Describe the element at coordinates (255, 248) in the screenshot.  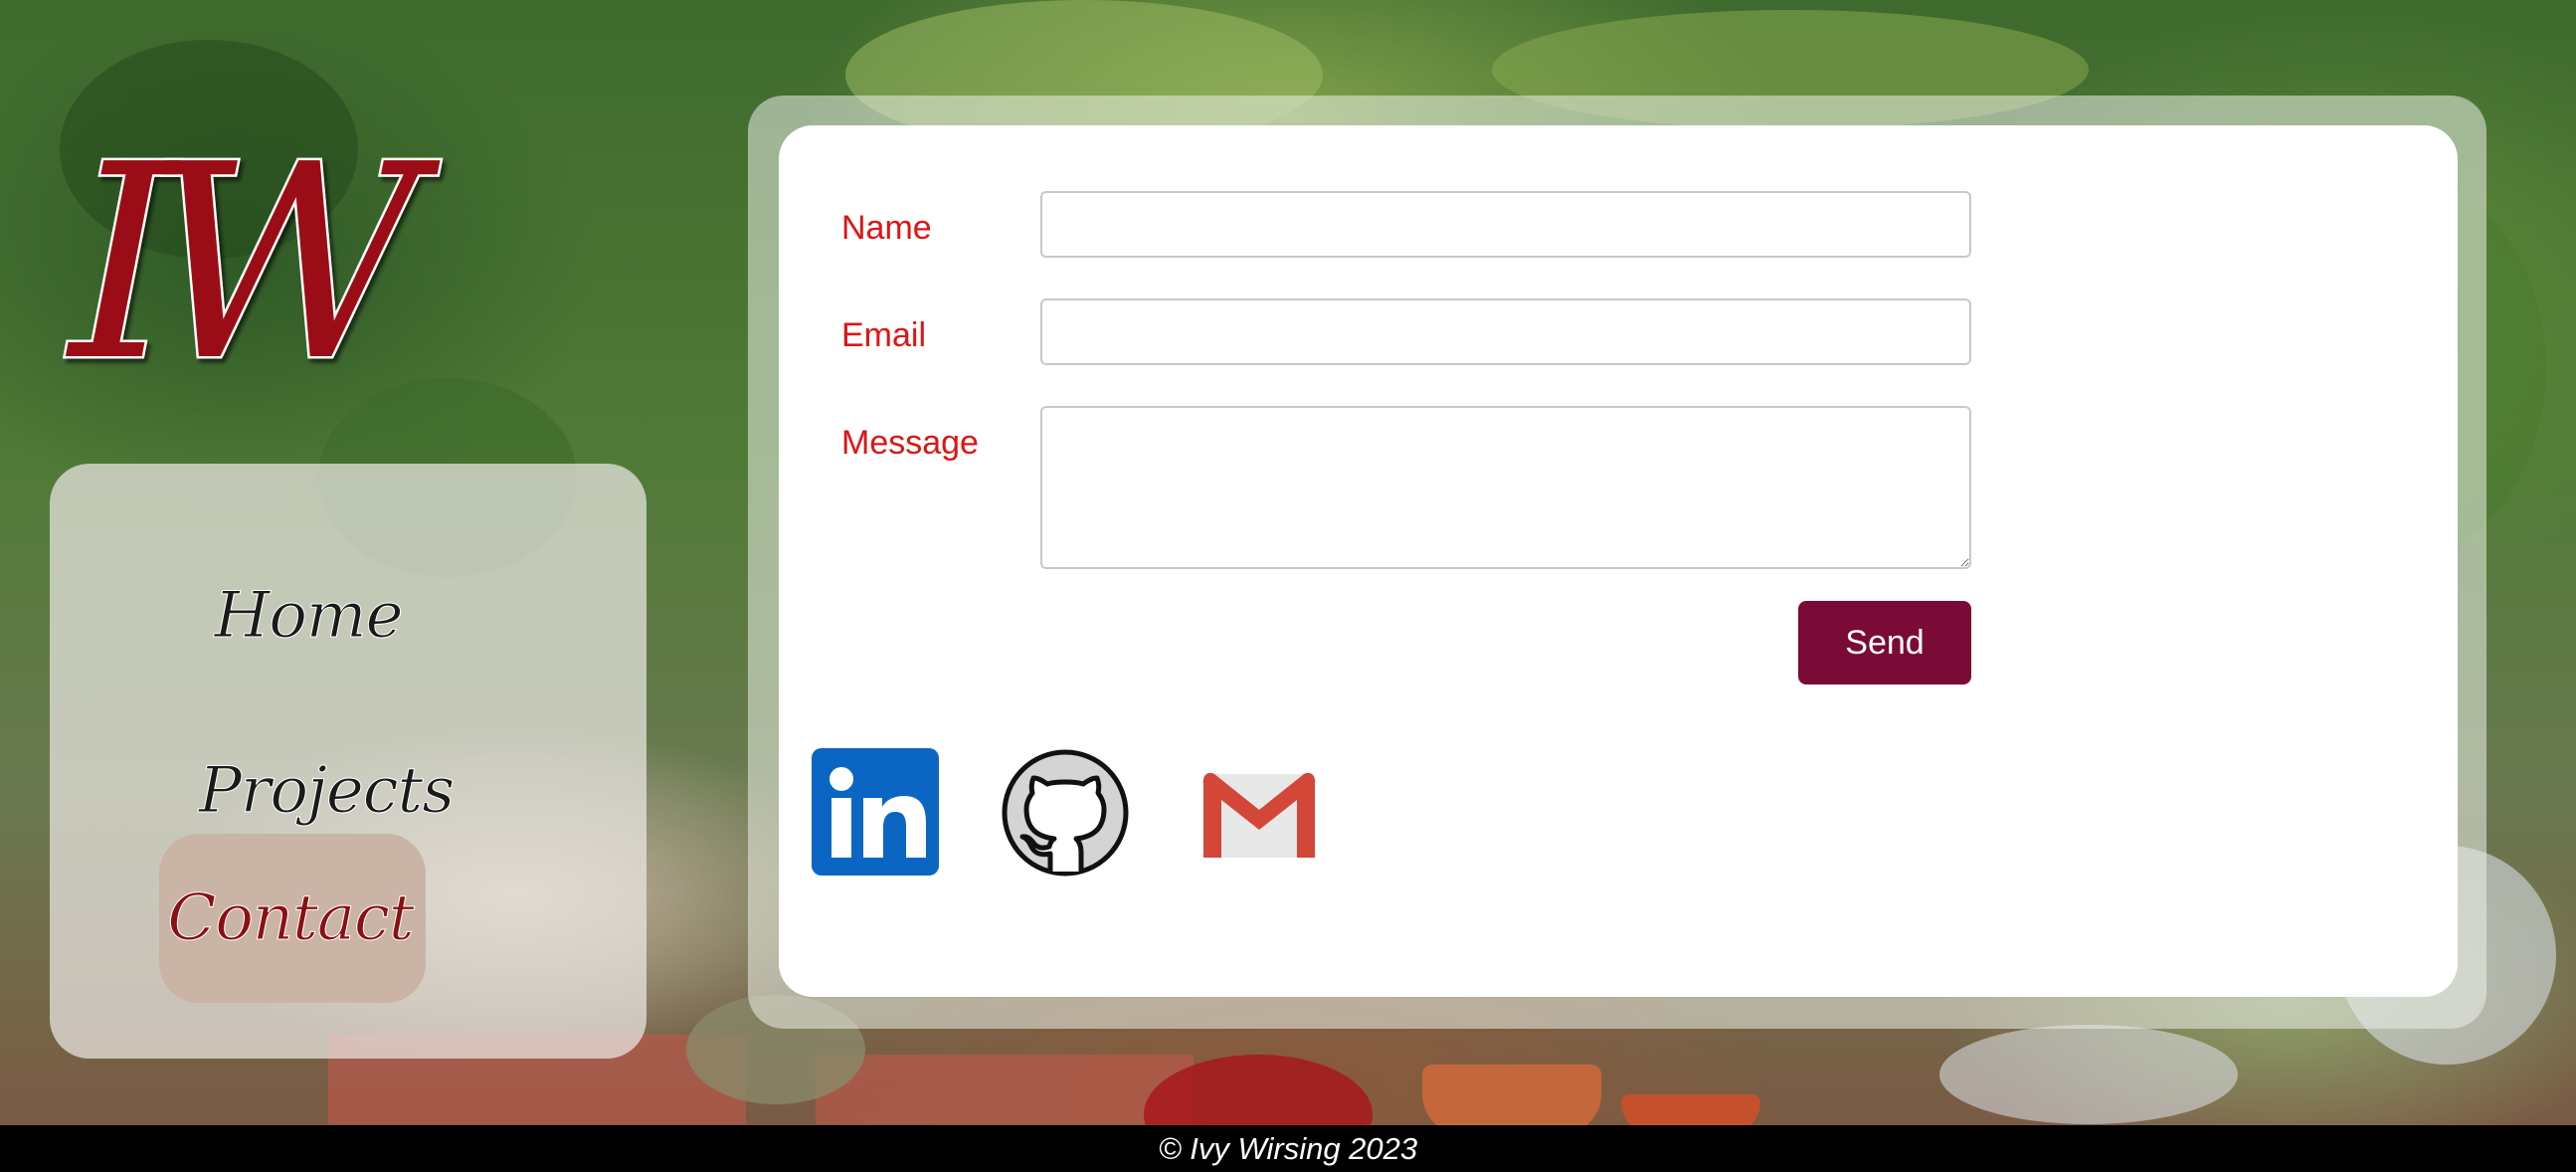
I see `logo-monogram-text: IW` at that location.